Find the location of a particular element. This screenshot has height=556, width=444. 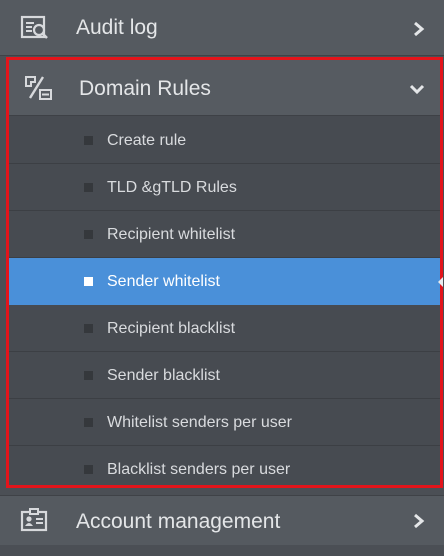

chevron-down-icon is located at coordinates (417, 87).